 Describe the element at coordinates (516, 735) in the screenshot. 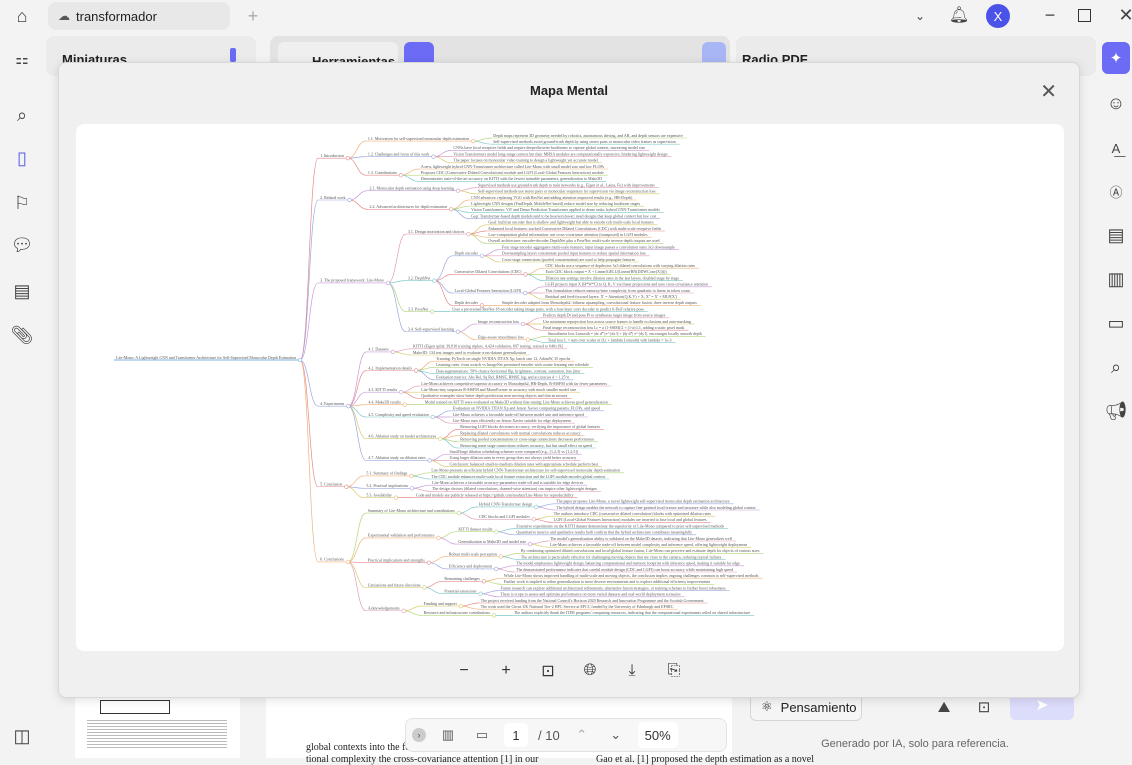

I see `page-number-input: 1` at that location.